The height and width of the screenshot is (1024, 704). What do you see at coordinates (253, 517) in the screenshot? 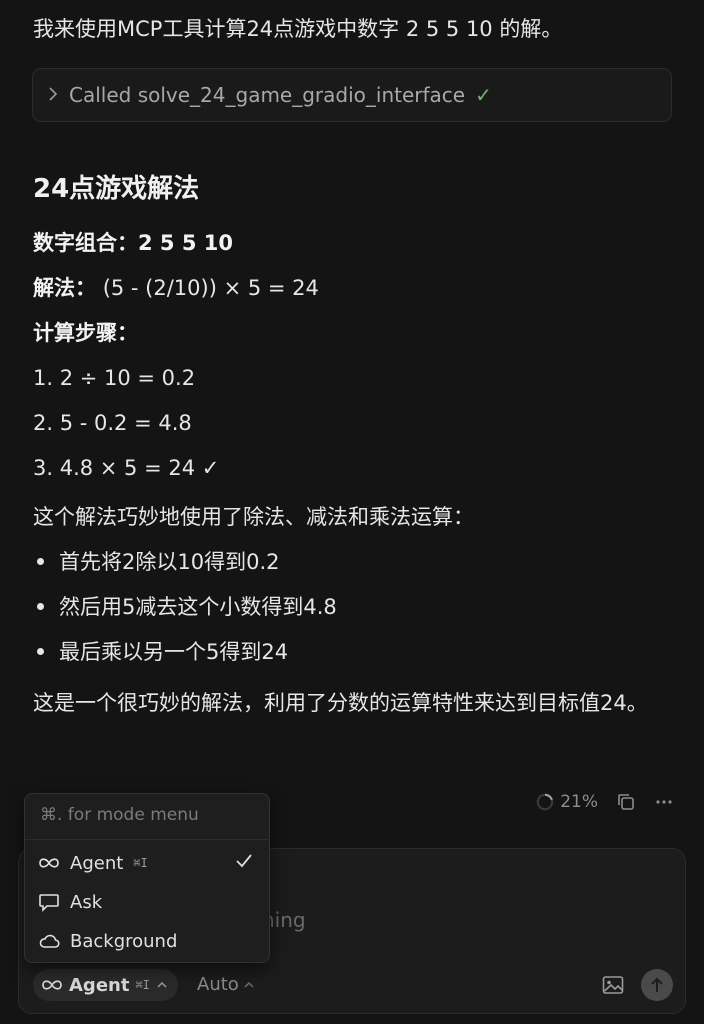
I see `explanation-text: 这个解法巧妙地使用了除法、减法和乘法运算：` at bounding box center [253, 517].